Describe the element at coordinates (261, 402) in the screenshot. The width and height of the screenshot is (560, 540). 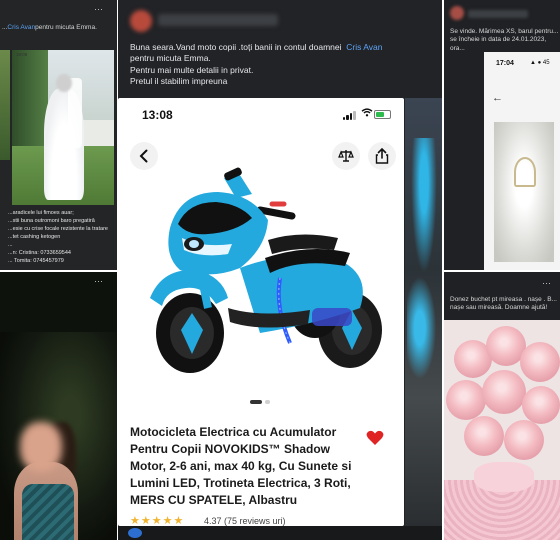
I see `image-carousel-indicator` at that location.